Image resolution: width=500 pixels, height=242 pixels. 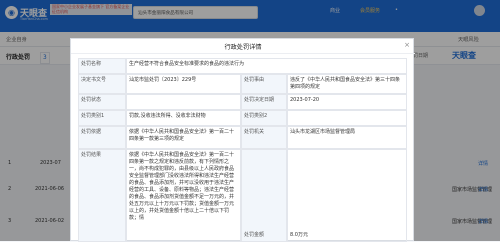 I want to click on authority-label: 处罚机关, so click(x=264, y=137).